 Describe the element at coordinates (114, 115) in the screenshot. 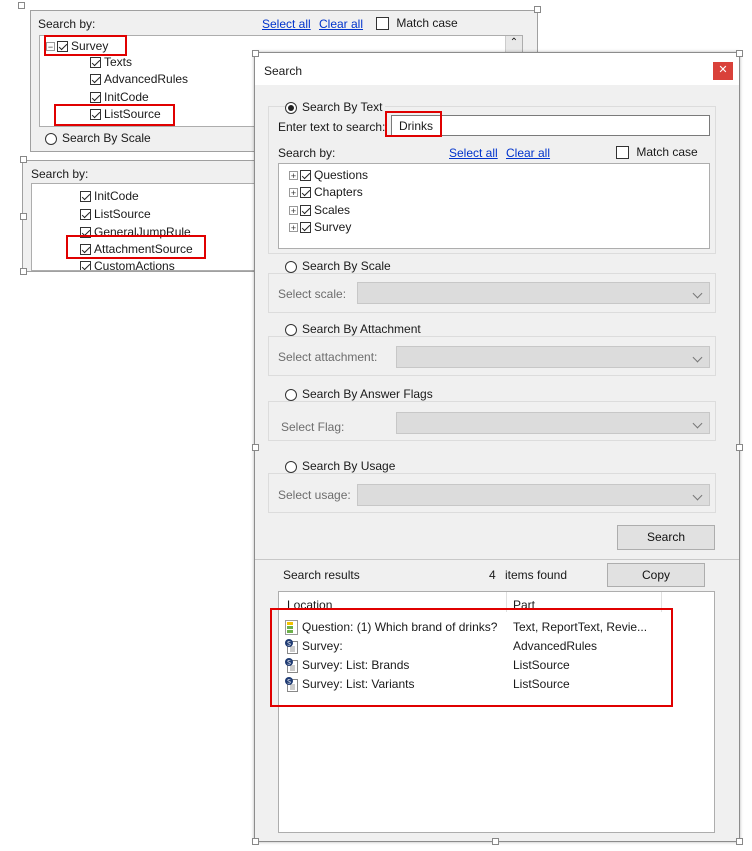

I see `highlight-listsource` at that location.